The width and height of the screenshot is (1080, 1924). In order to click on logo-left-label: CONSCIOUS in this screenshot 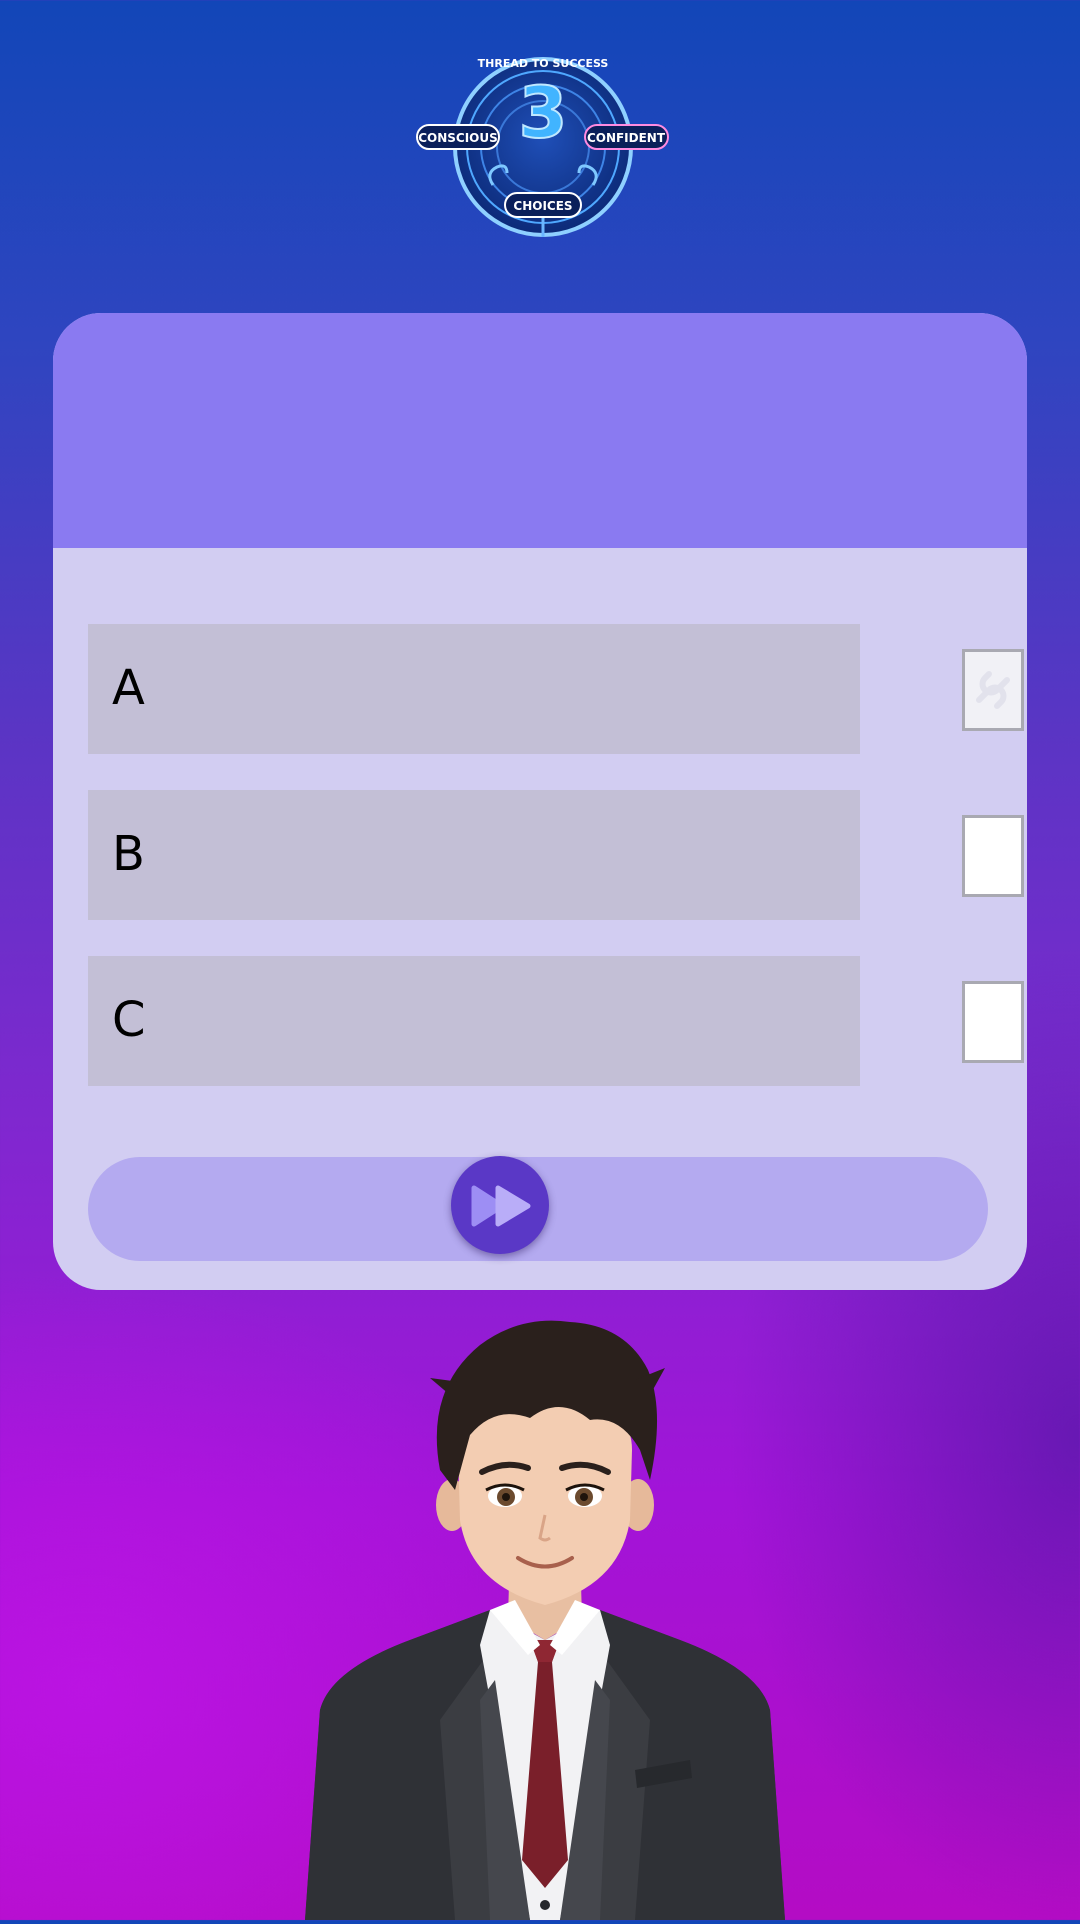, I will do `click(458, 138)`.